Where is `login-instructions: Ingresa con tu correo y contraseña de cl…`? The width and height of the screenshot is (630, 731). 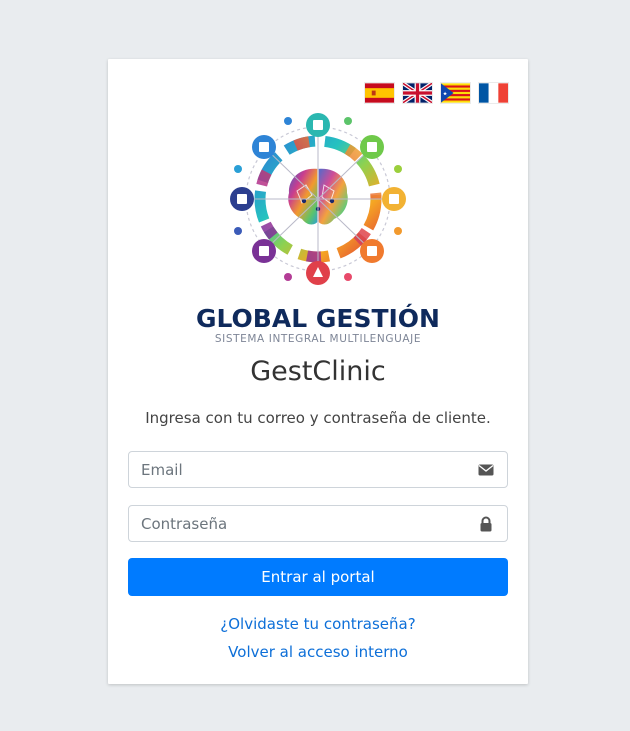
login-instructions: Ingresa con tu correo y contraseña de cl… is located at coordinates (318, 418).